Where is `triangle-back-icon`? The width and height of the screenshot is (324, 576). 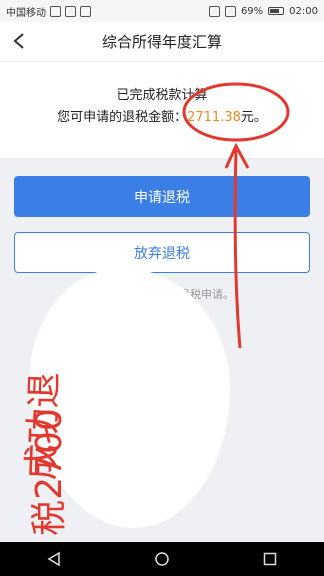
triangle-back-icon is located at coordinates (53, 559).